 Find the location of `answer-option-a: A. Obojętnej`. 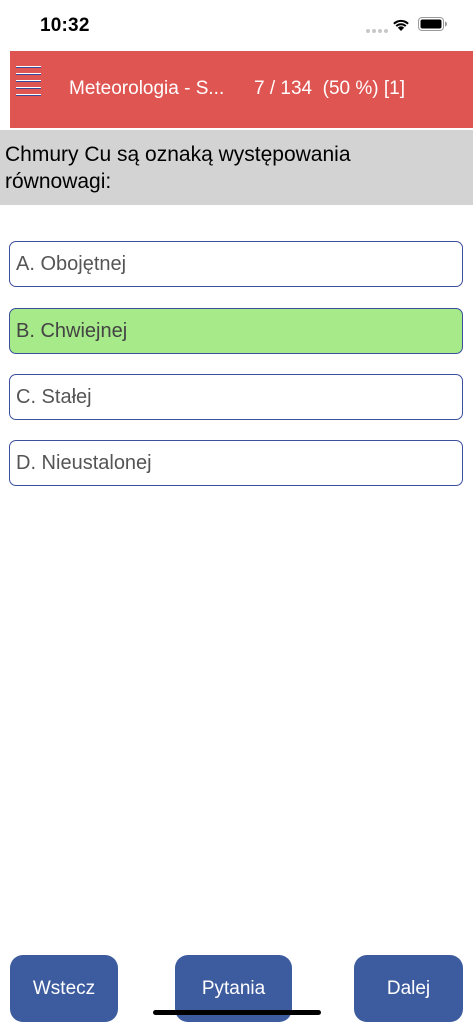

answer-option-a: A. Obojętnej is located at coordinates (236, 264).